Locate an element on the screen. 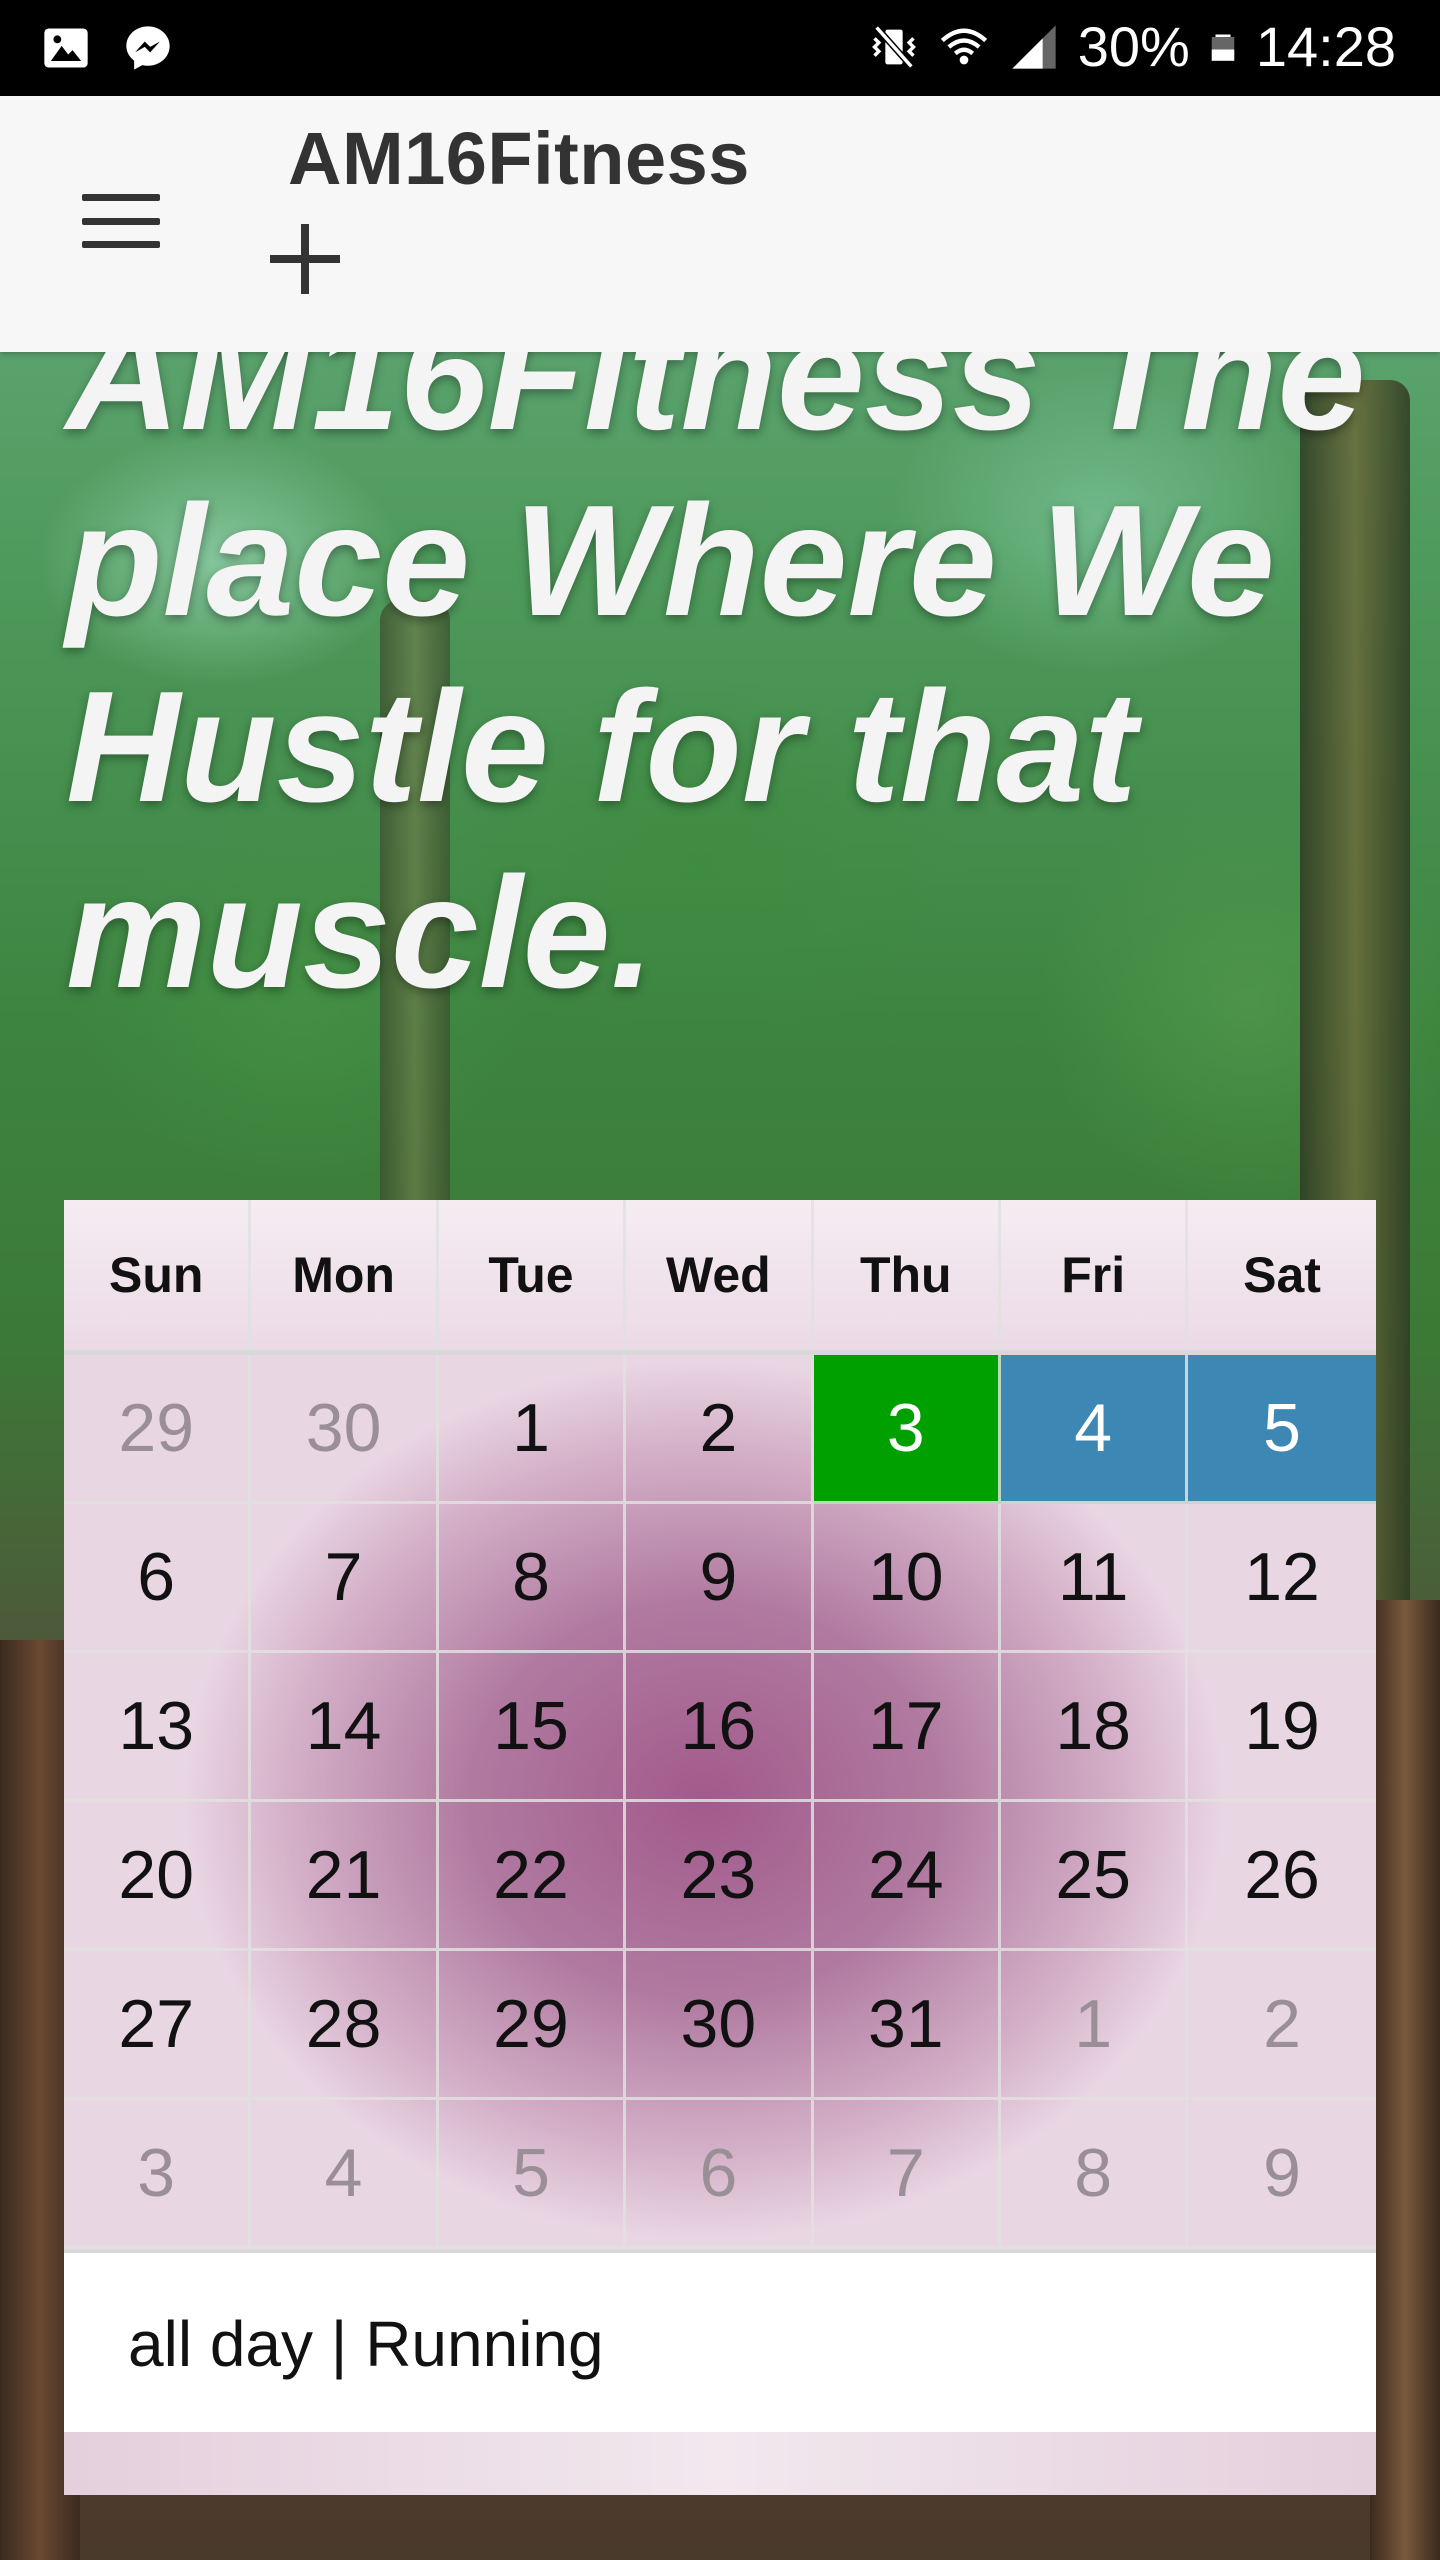 The height and width of the screenshot is (2560, 1440). calendar-week-row: 27 28 29 30 31 1 2 is located at coordinates (720, 2025).